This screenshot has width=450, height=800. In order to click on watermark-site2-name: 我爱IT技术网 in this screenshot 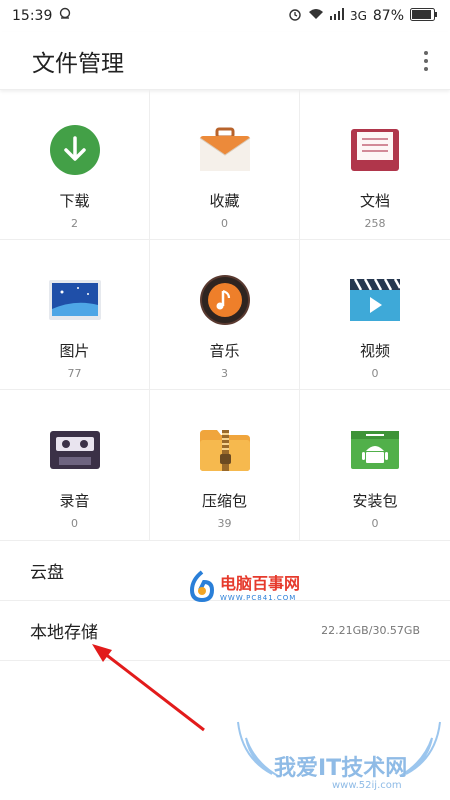, I will do `click(341, 768)`.